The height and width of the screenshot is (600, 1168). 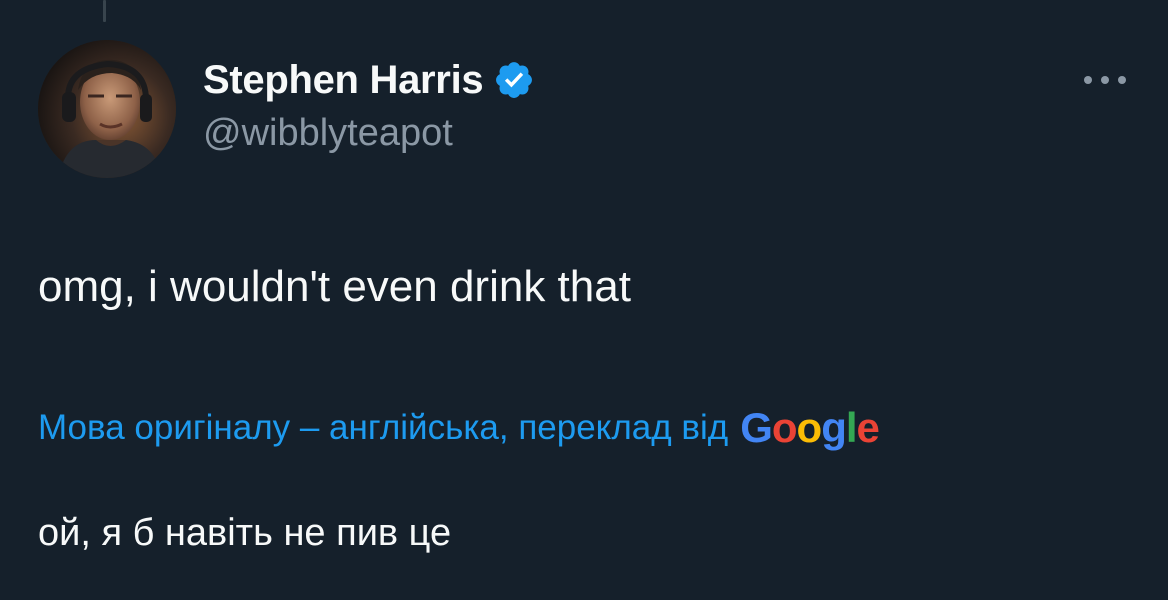 I want to click on google-logo-letter: g, so click(x=834, y=427).